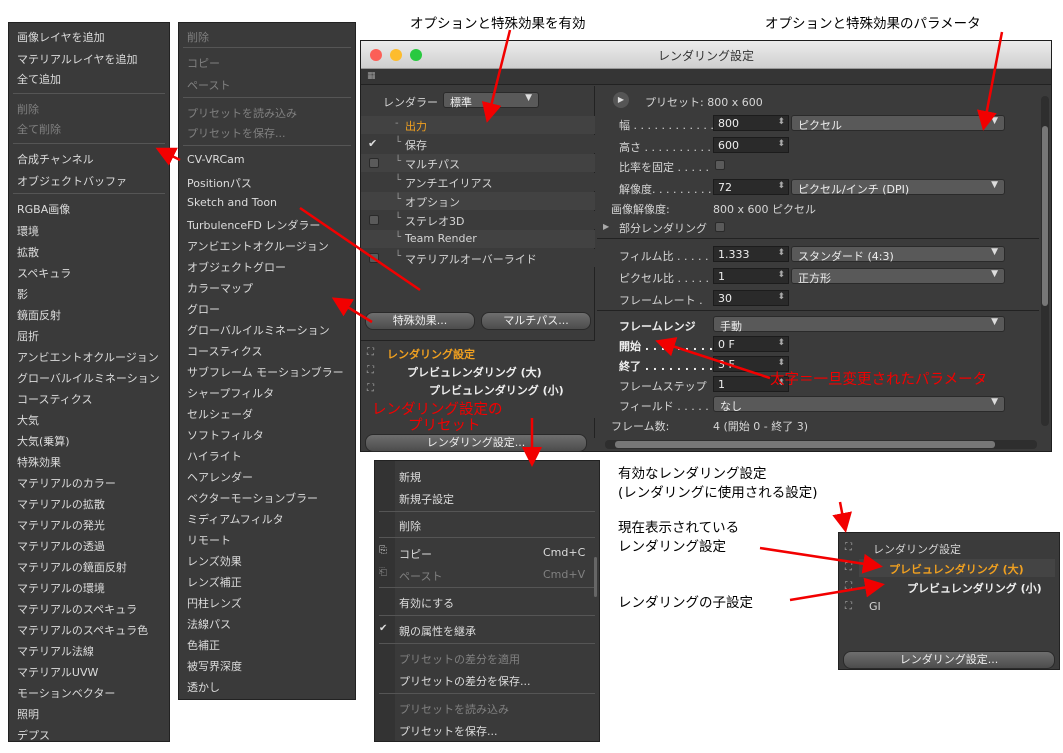  Describe the element at coordinates (496, 390) in the screenshot. I see `tree-item-small: プレビュレンダリング (小)` at that location.